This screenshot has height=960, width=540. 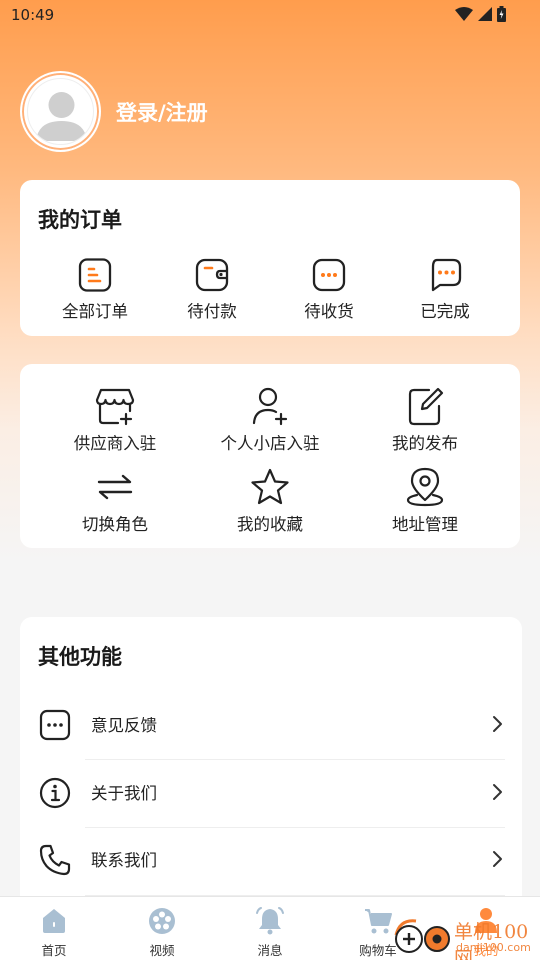 What do you see at coordinates (270, 16) in the screenshot?
I see `status-bar: 10:49` at bounding box center [270, 16].